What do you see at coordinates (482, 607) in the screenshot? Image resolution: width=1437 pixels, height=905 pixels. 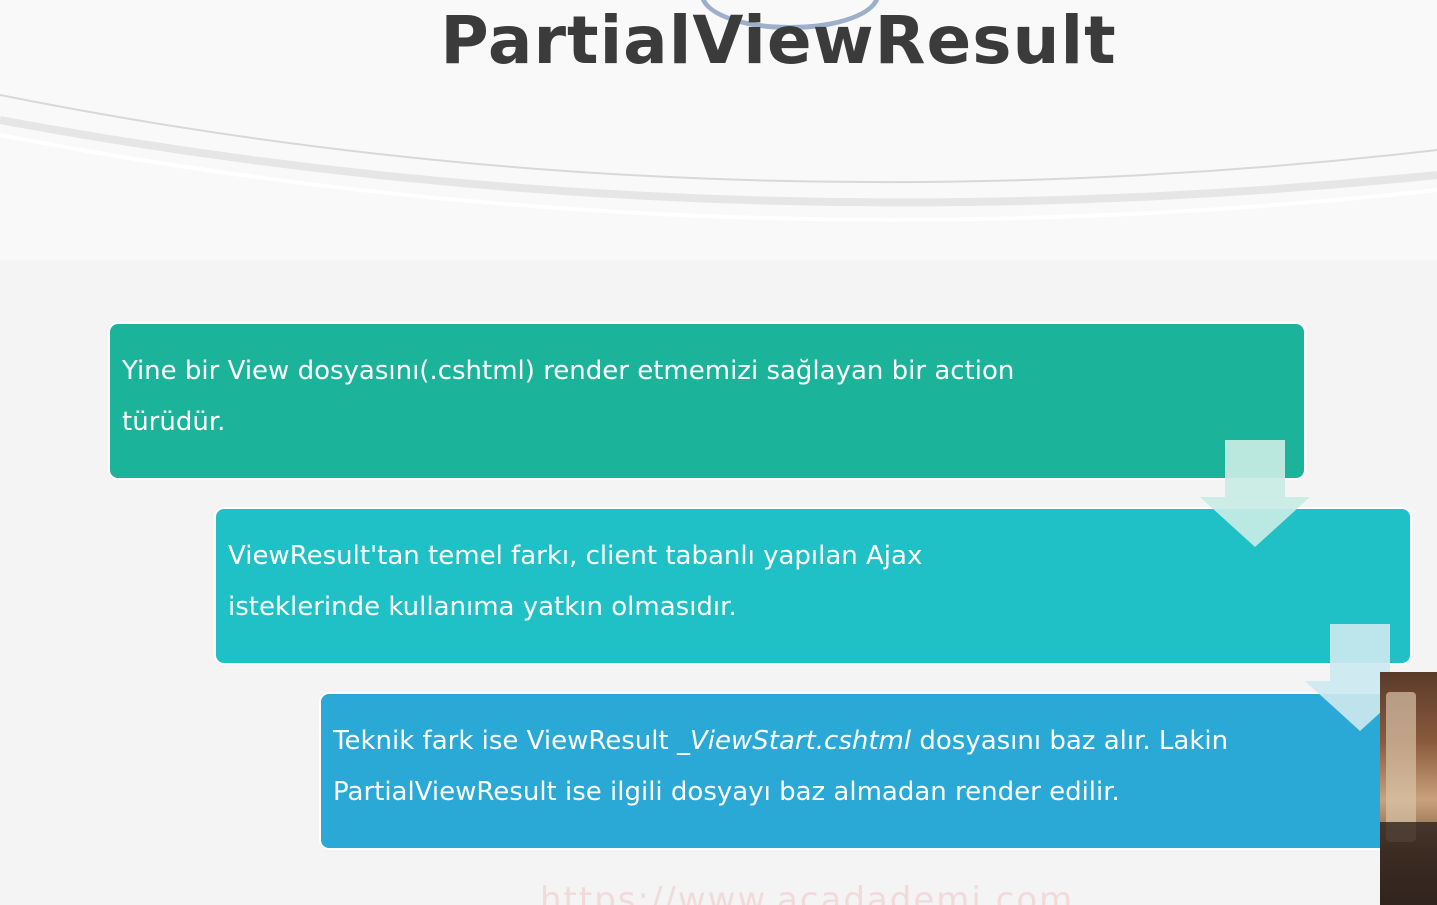 I see `box-2-line-2: isteklerinde kullanıma yatkın olmasıdır.` at bounding box center [482, 607].